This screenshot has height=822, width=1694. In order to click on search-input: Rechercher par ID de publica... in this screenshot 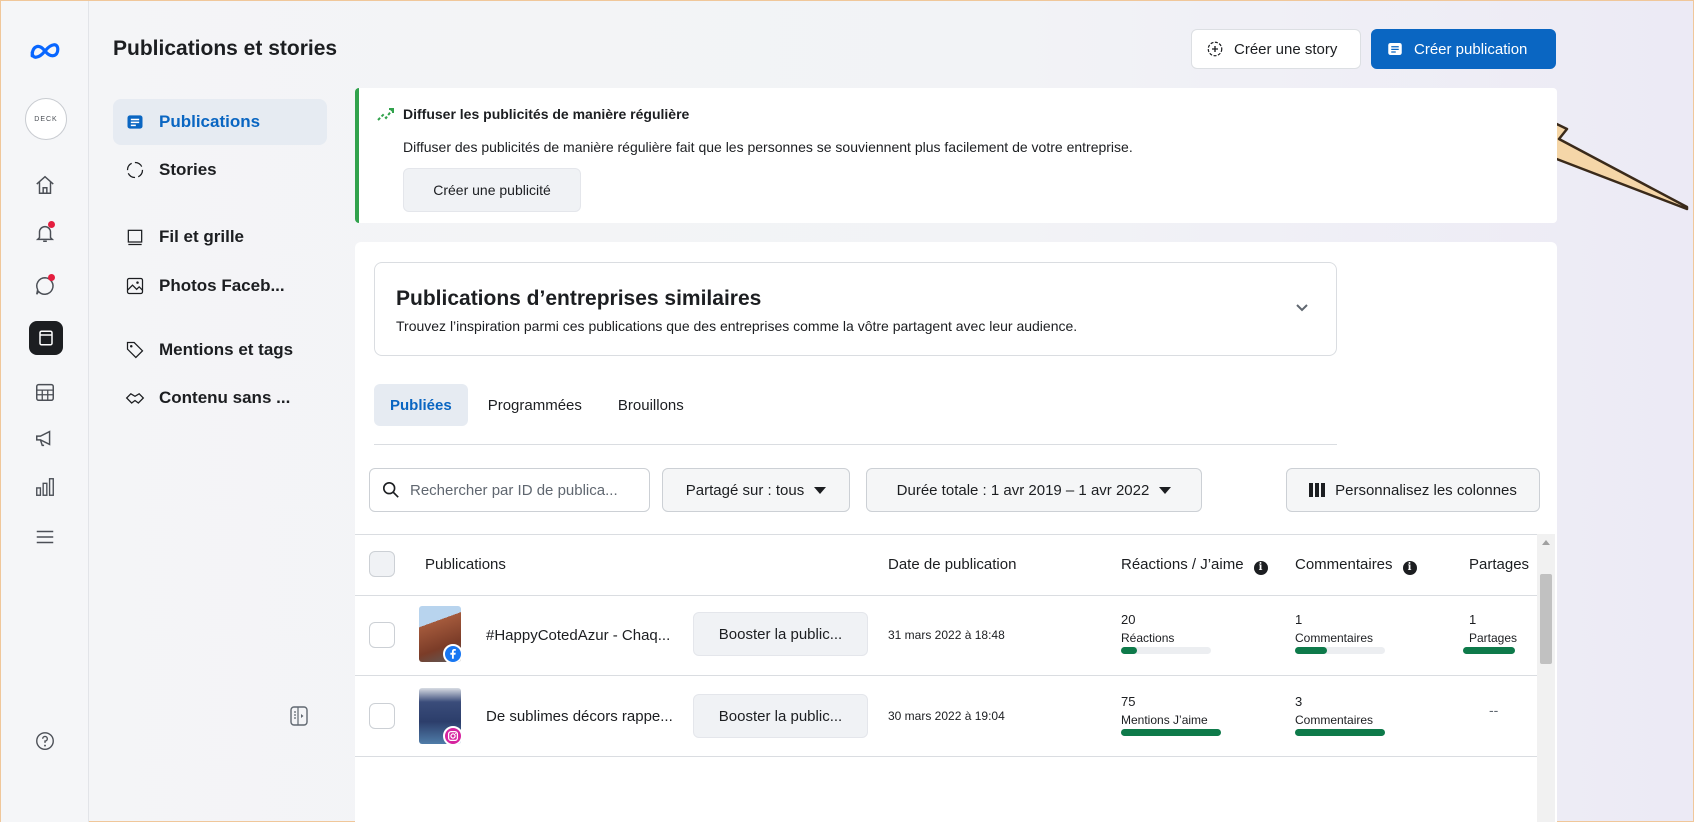, I will do `click(509, 490)`.